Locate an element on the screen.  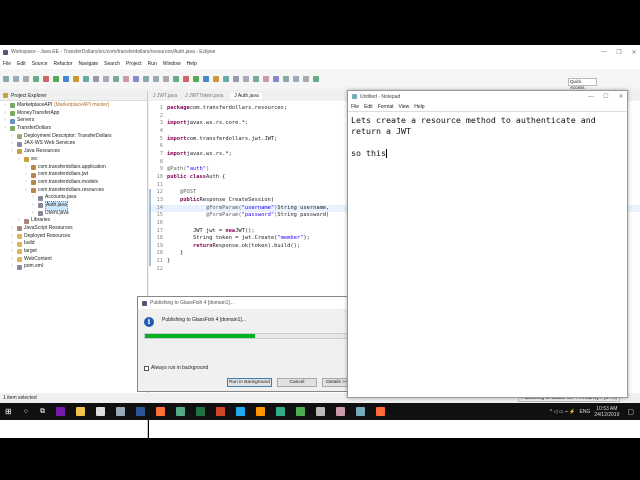
onenote-taskbar-icon is located at coordinates (61, 411).